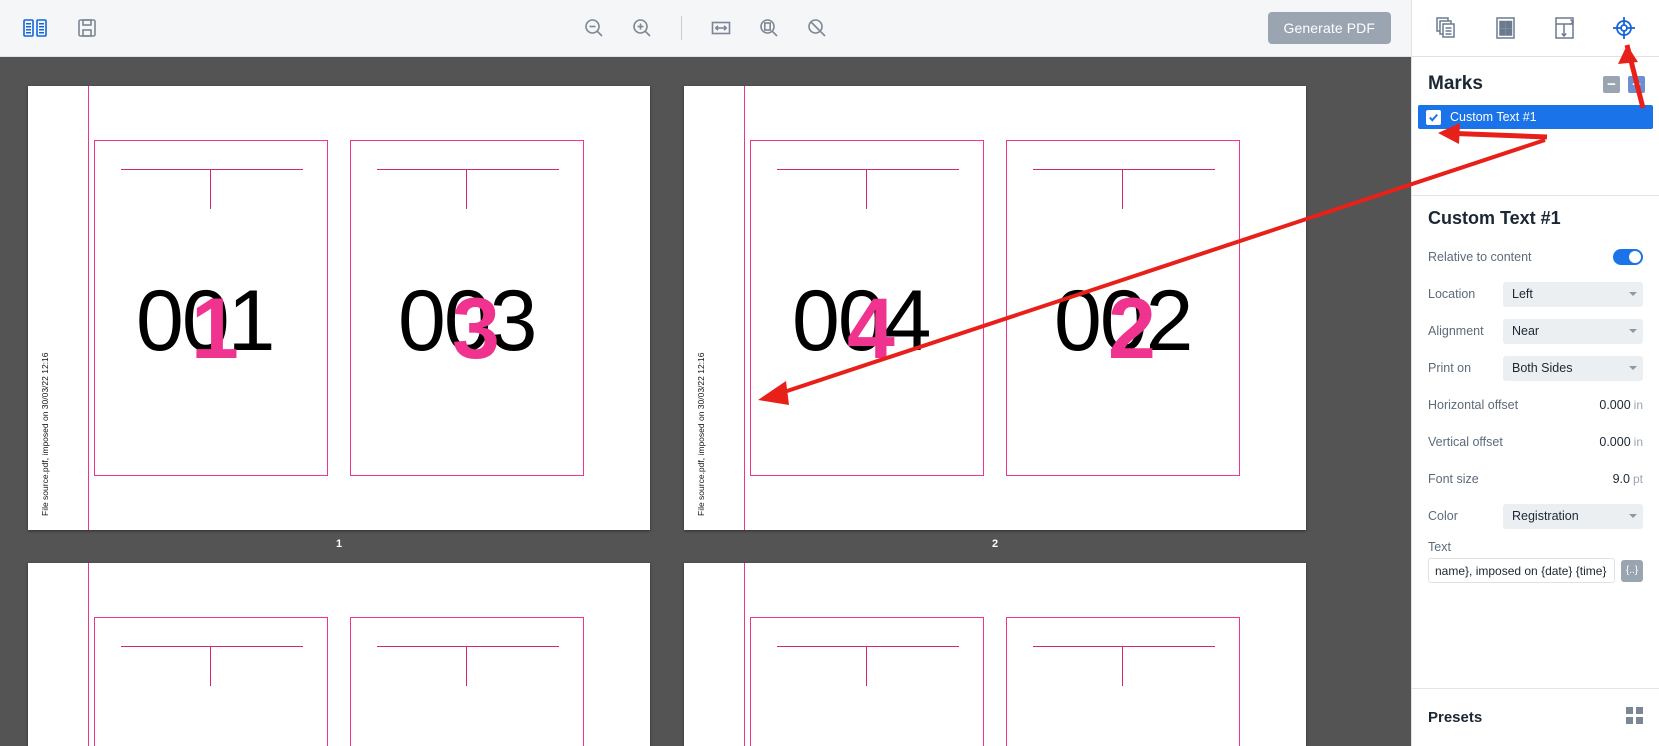 The image size is (1659, 746). Describe the element at coordinates (1611, 84) in the screenshot. I see `remove-mark-button: −` at that location.